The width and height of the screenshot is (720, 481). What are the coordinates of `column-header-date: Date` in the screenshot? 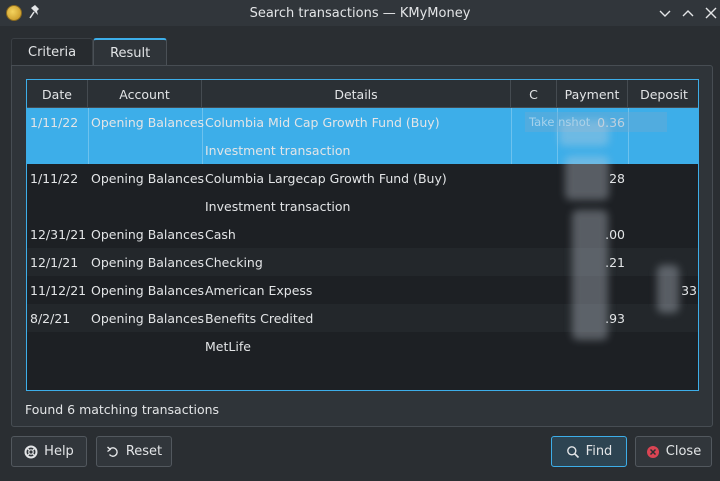 It's located at (57, 94).